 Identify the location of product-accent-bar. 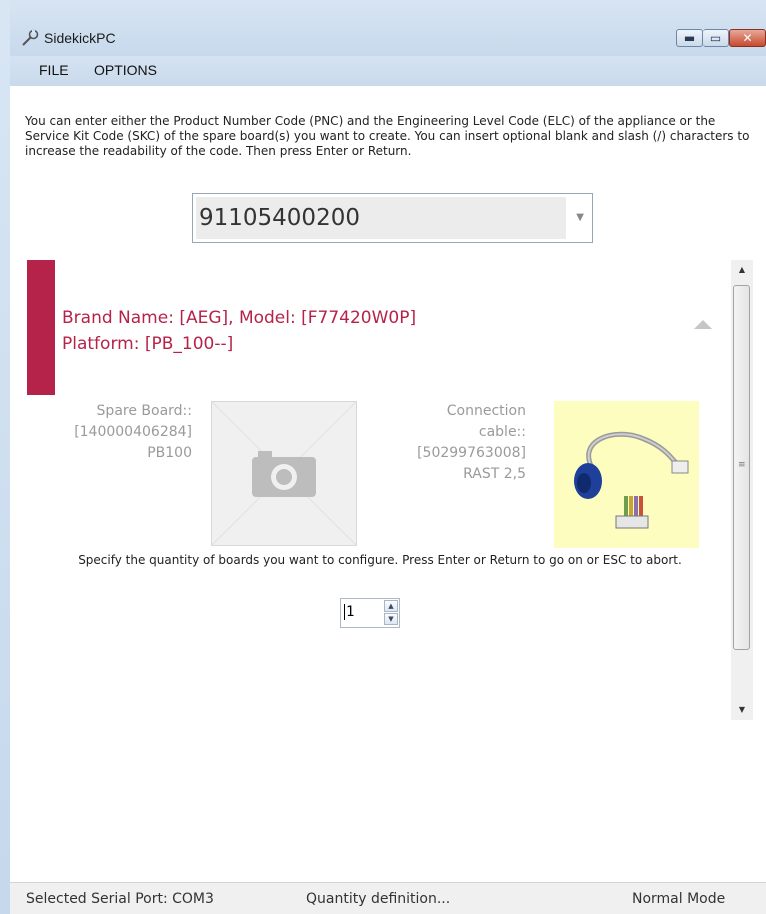
(41, 327).